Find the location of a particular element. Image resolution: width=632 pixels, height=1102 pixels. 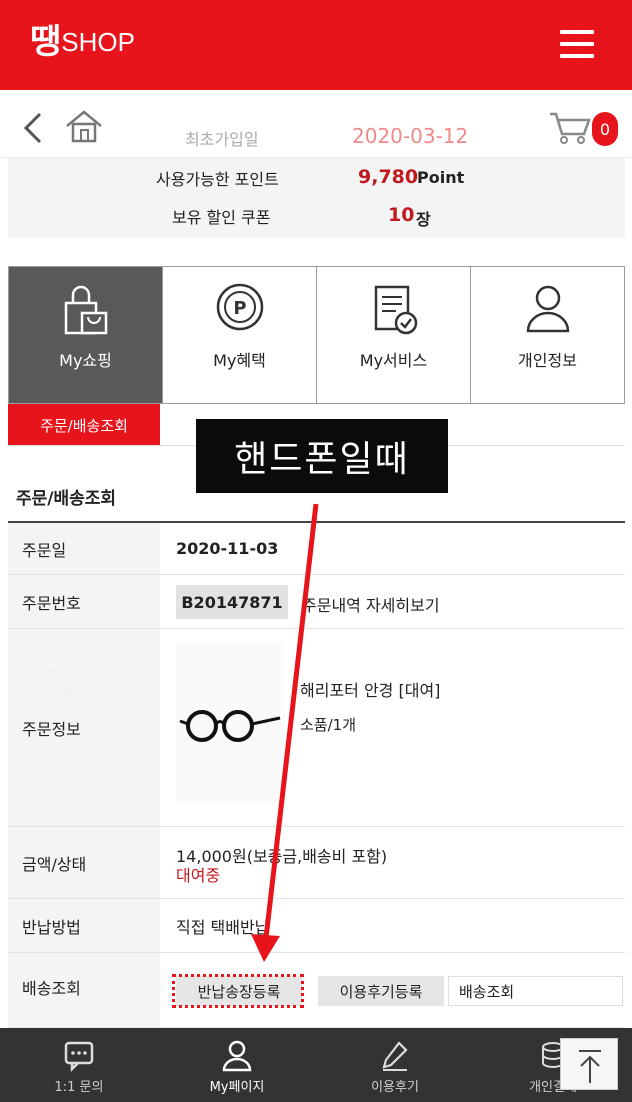

return-method-label: 반납방법 is located at coordinates (84, 925).